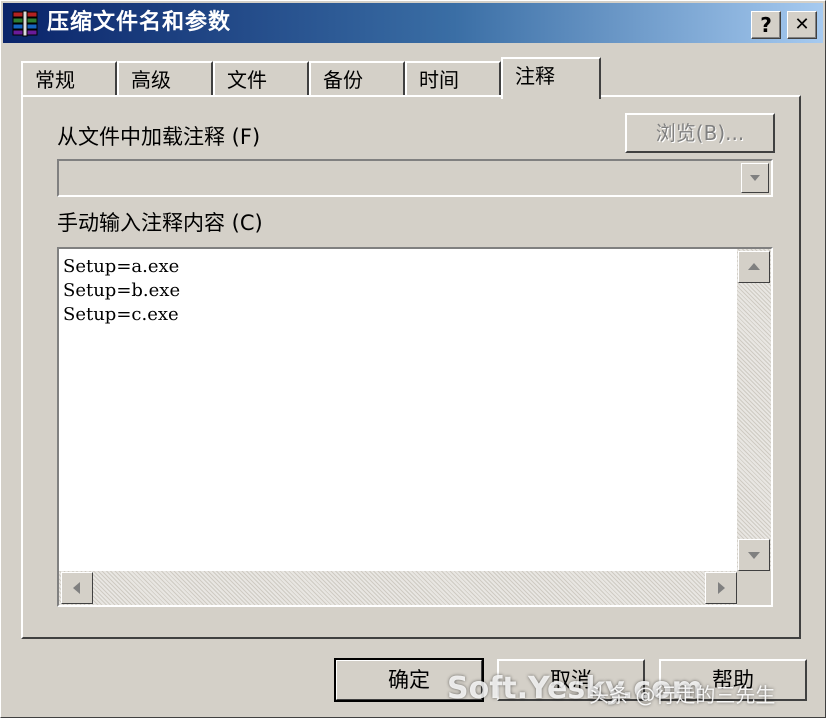  Describe the element at coordinates (159, 137) in the screenshot. I see `load-from-file-label: 从文件中加载注释 (F)` at that location.